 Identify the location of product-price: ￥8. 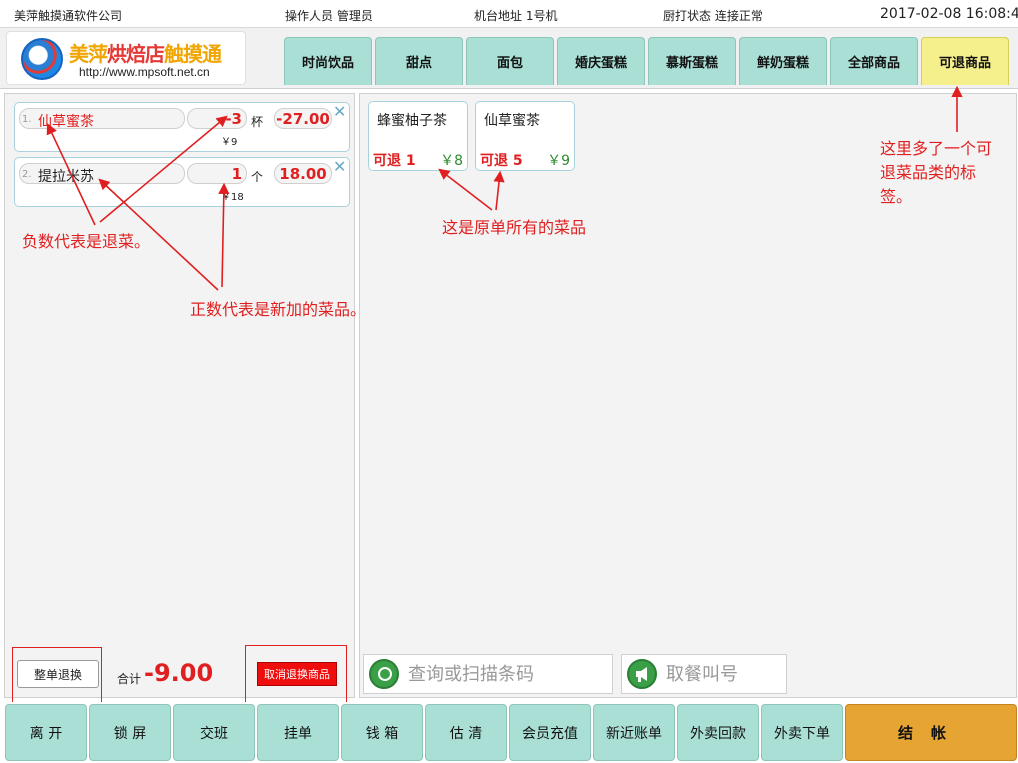
(451, 161).